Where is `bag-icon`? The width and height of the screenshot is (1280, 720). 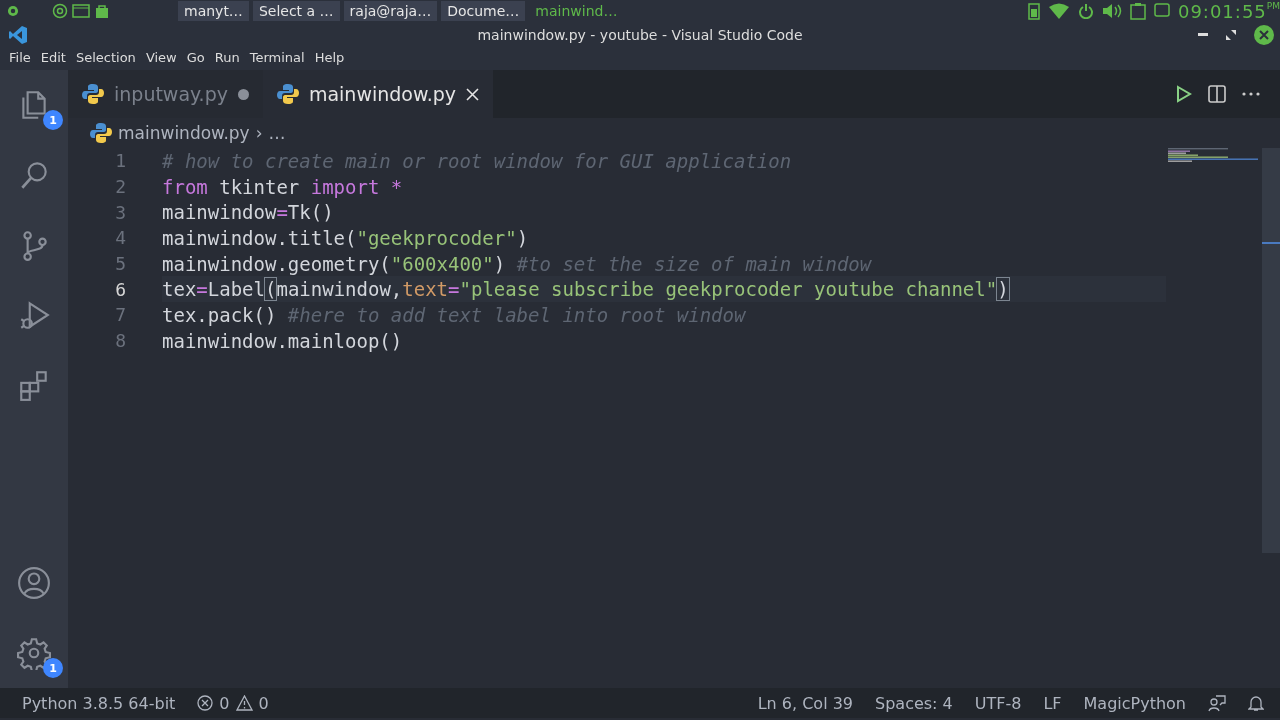 bag-icon is located at coordinates (102, 11).